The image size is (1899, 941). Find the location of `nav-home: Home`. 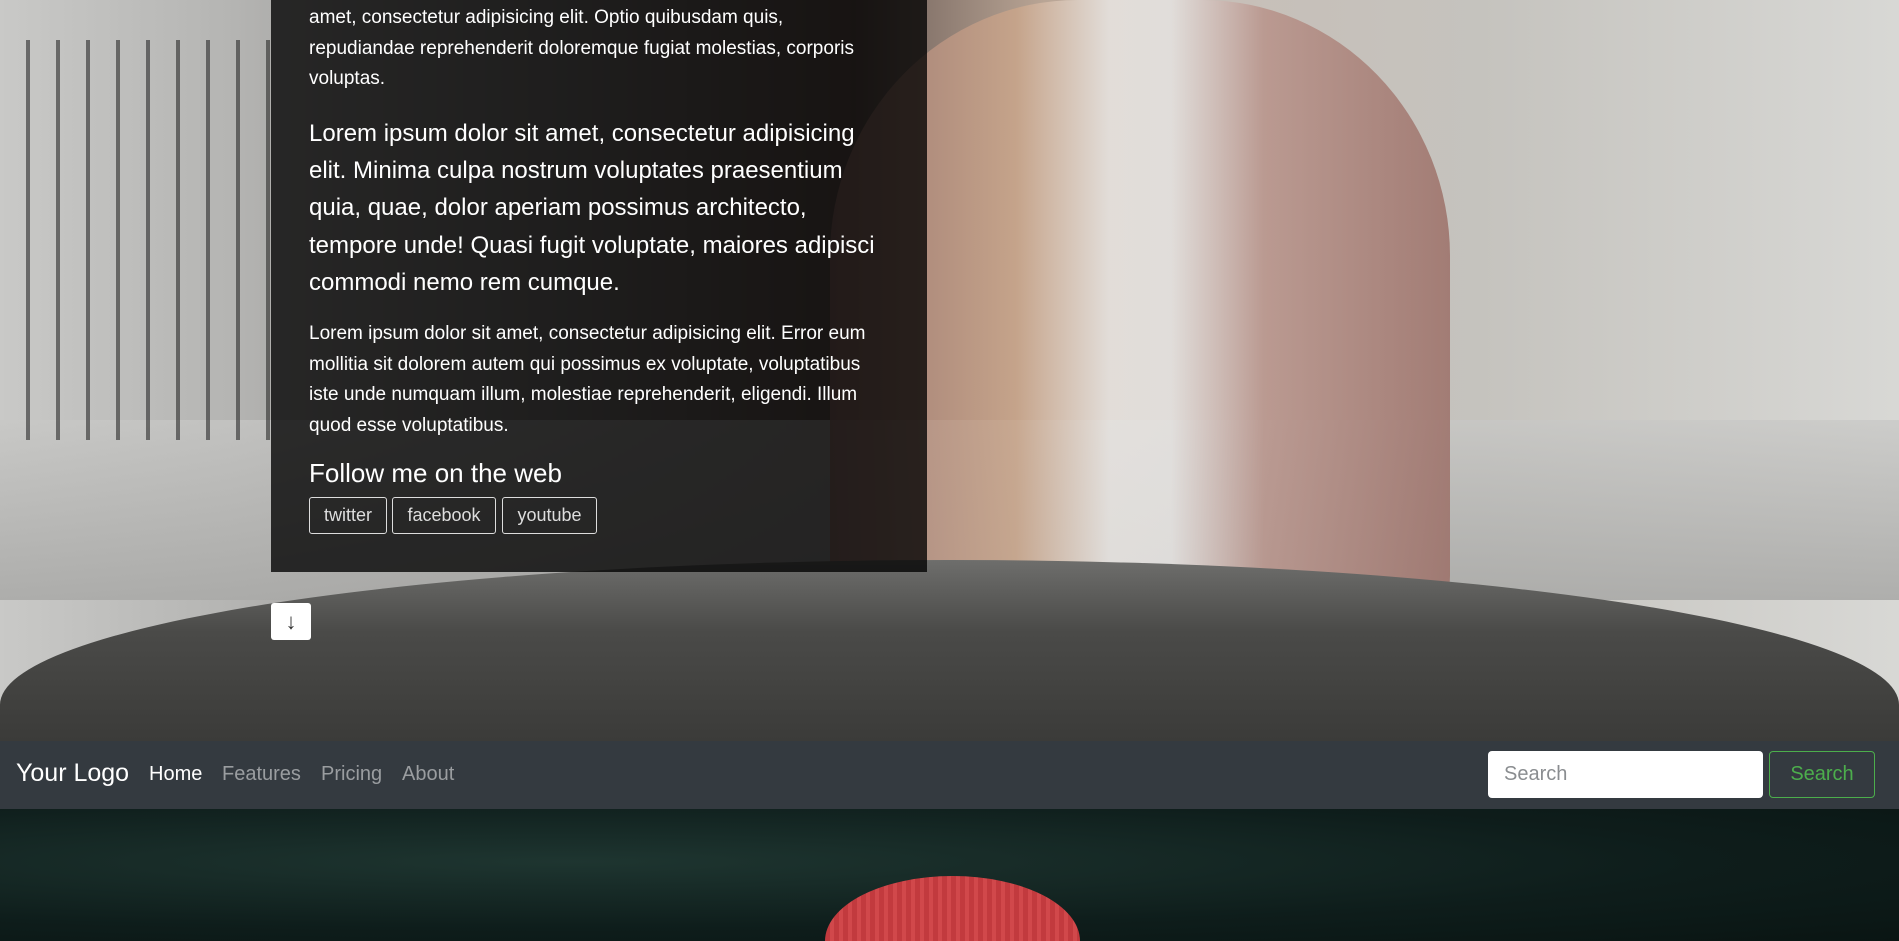

nav-home: Home is located at coordinates (175, 774).